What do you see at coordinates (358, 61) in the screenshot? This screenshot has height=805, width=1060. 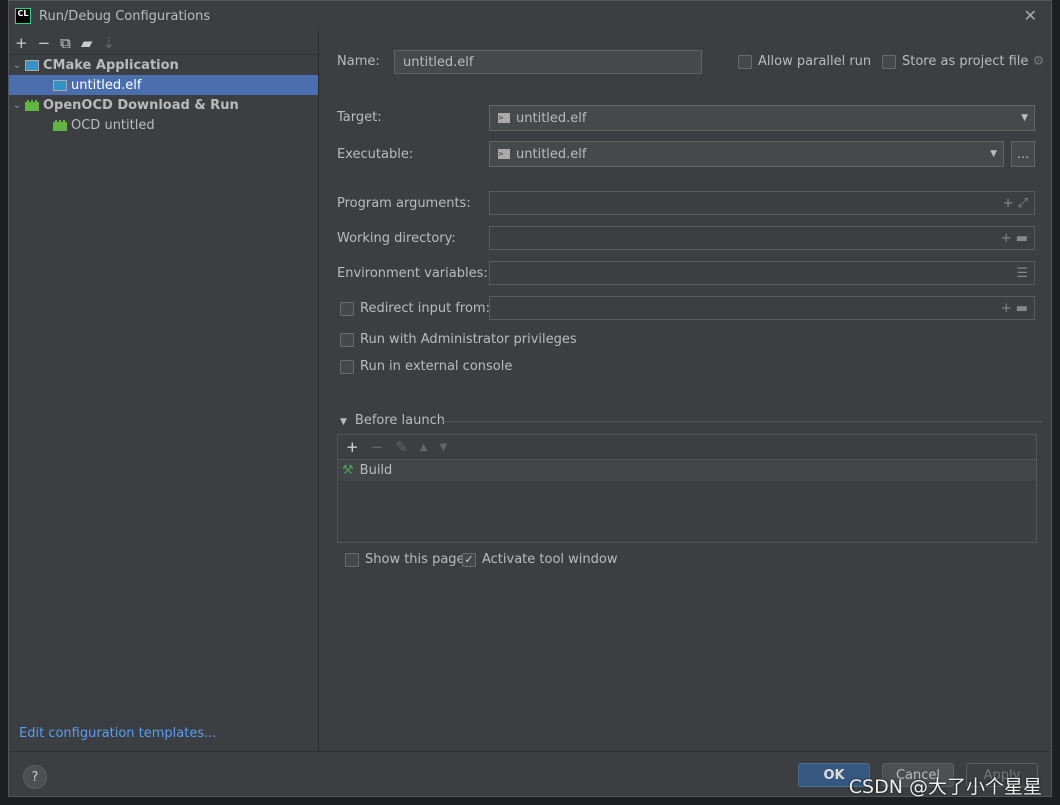 I see `name-label: Name:` at bounding box center [358, 61].